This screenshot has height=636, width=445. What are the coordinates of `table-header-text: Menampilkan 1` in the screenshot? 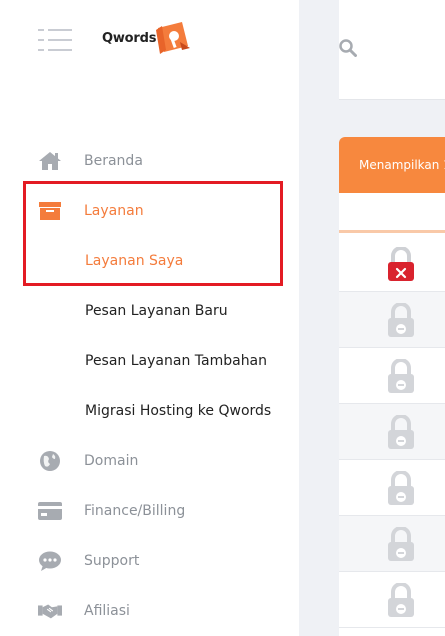 It's located at (402, 165).